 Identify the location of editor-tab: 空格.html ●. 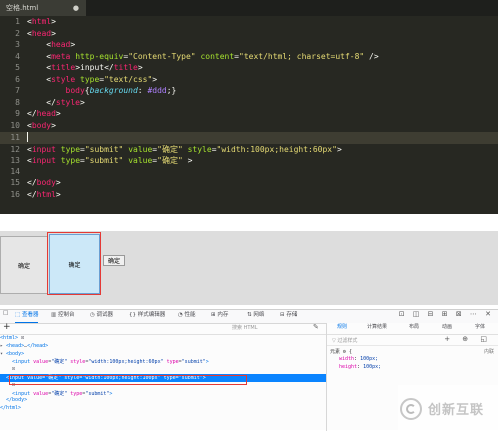
(43, 8).